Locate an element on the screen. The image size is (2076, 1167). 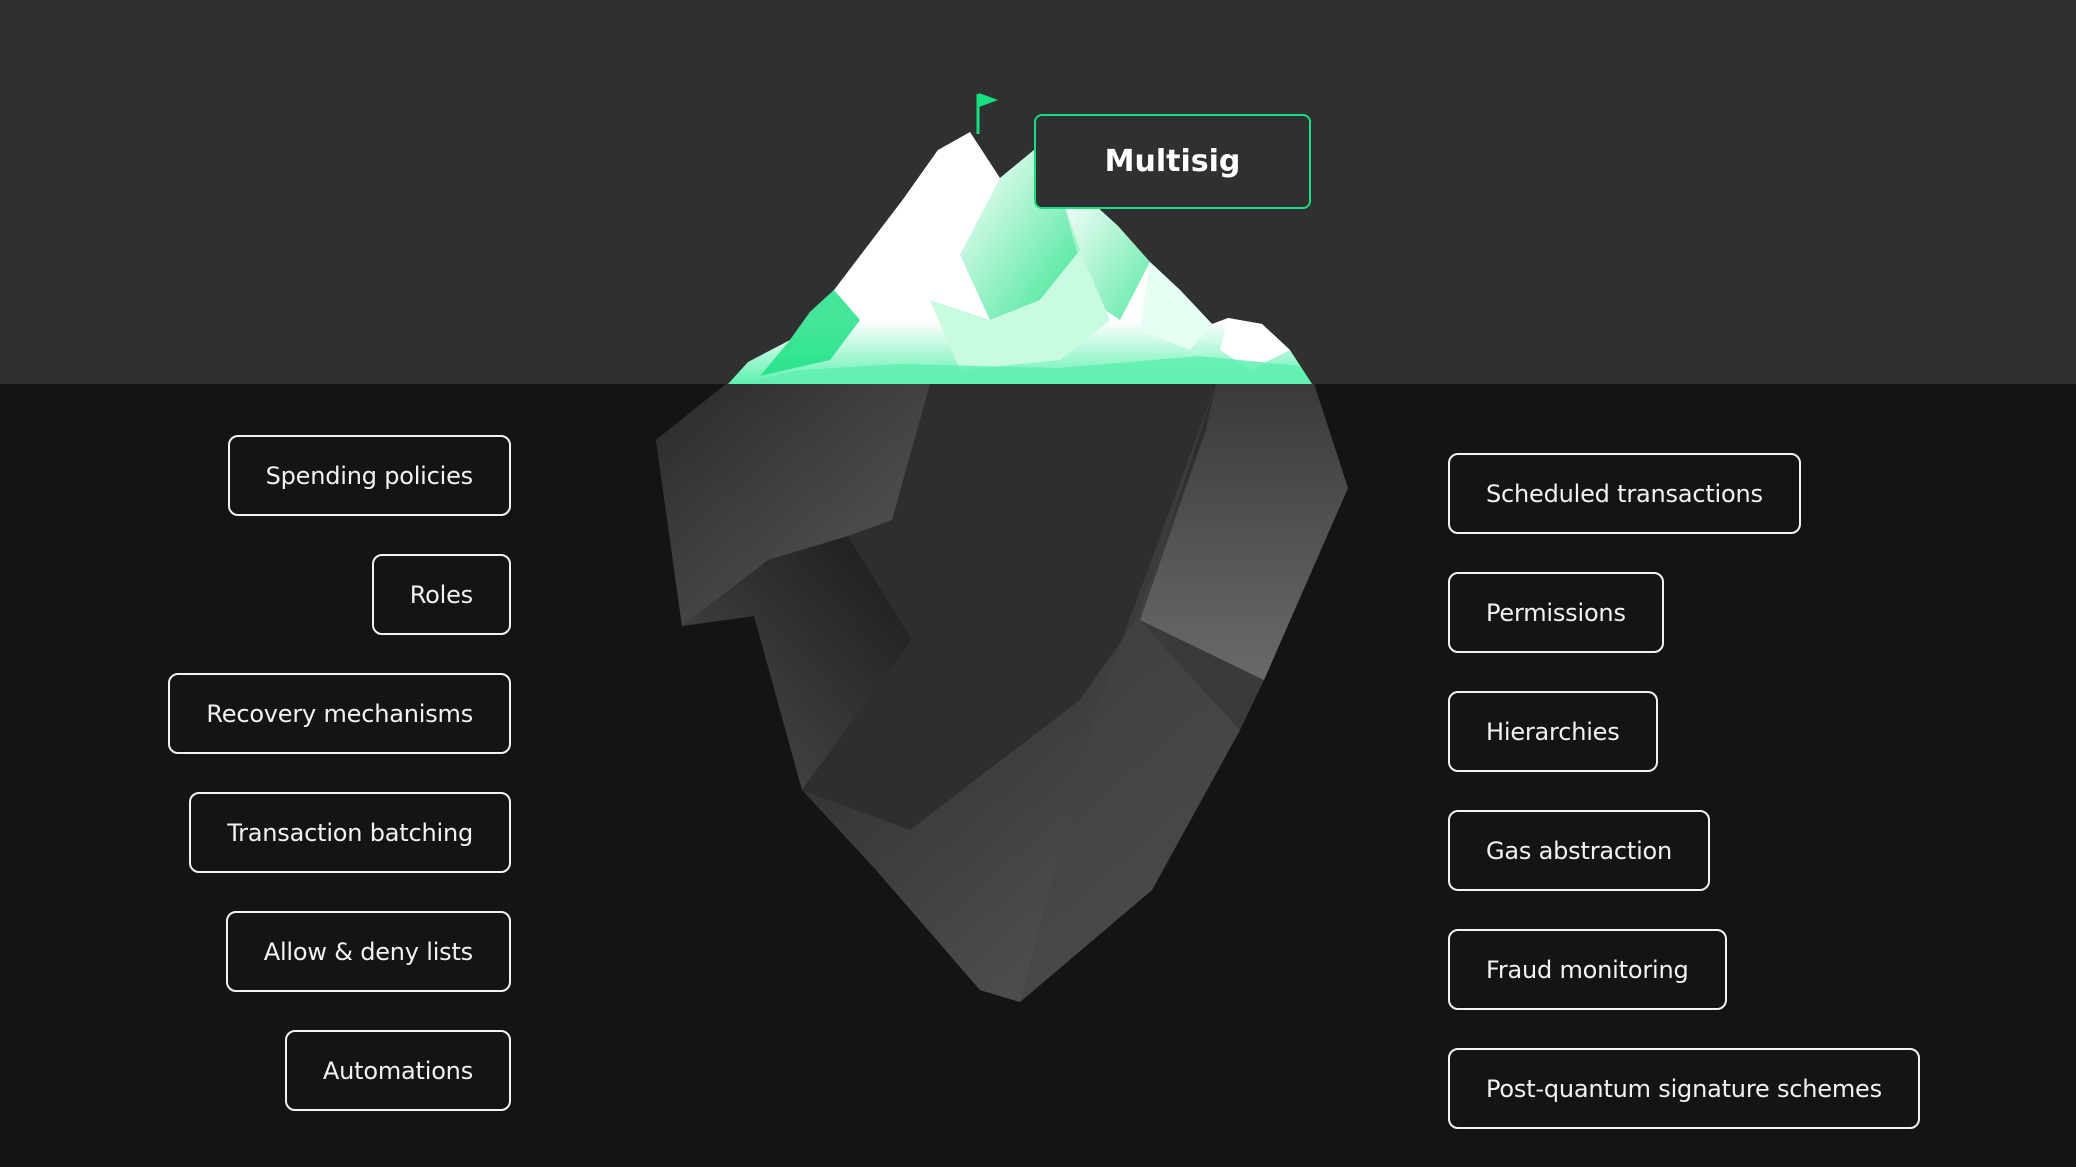
feature-roles: Roles is located at coordinates (441, 594).